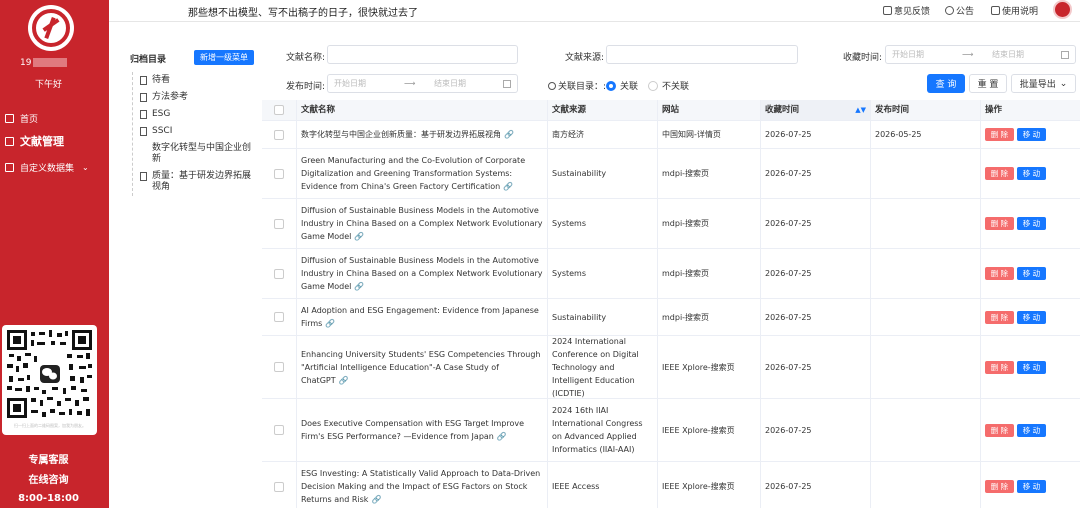 This screenshot has height=508, width=1080. Describe the element at coordinates (51, 28) in the screenshot. I see `brand-logo` at that location.